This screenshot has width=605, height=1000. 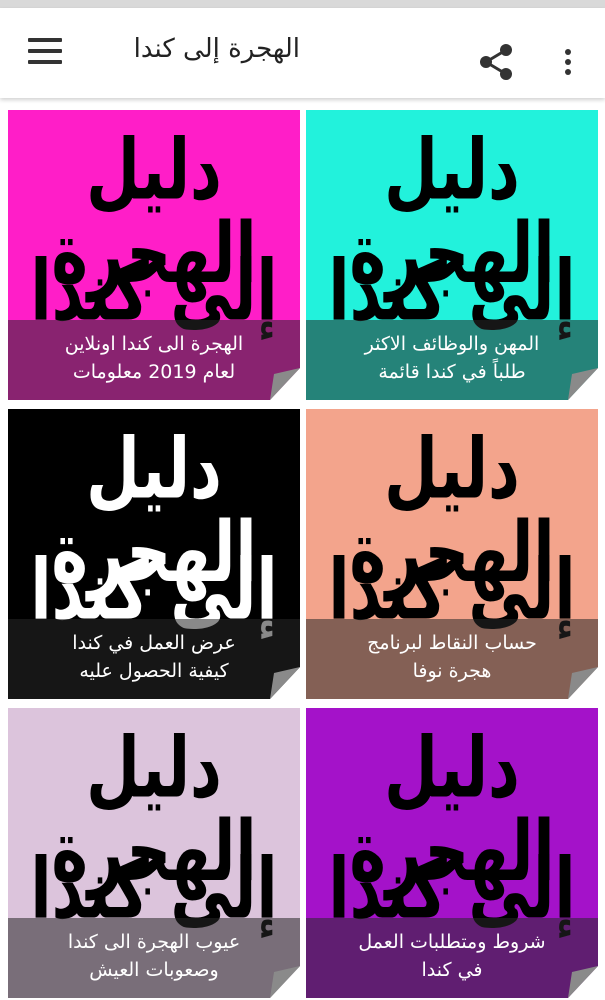 I want to click on caption-line2: كيفية الحصول عليه, so click(x=154, y=671).